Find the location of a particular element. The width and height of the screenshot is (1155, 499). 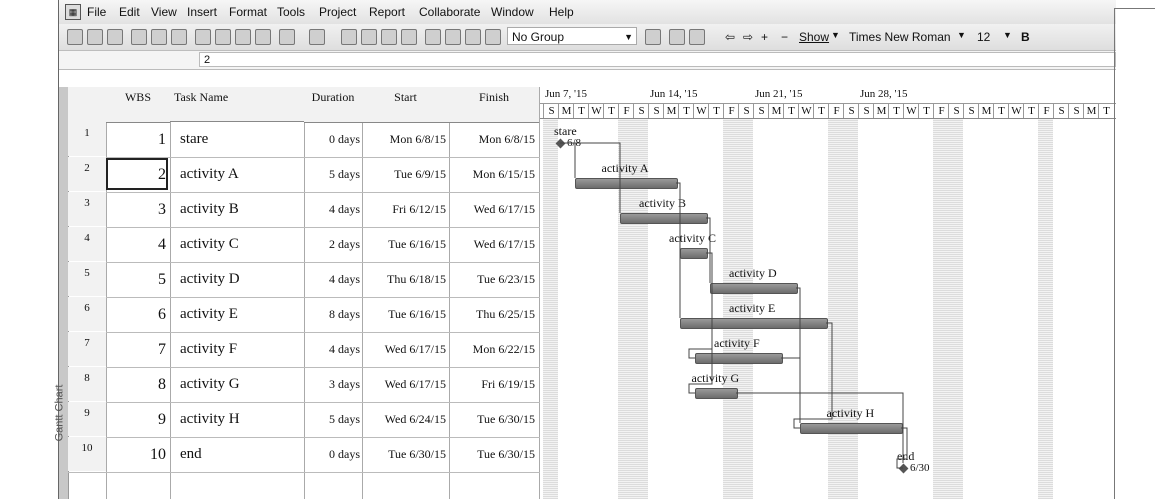

menu-edit: Edit is located at coordinates (129, 12).